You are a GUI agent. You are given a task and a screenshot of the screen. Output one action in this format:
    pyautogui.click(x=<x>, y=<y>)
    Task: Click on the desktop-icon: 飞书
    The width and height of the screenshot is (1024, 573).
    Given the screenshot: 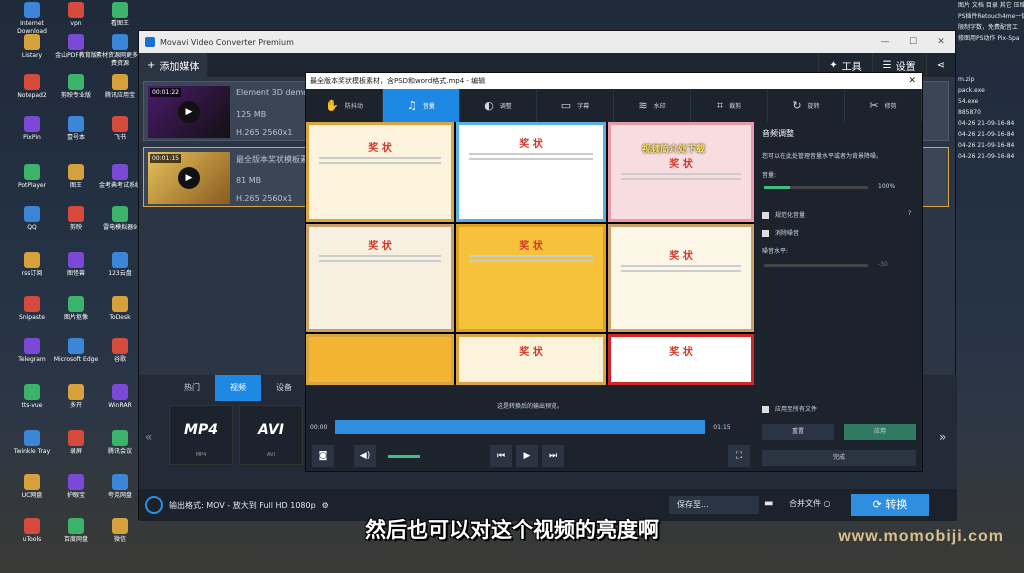 What is the action you would take?
    pyautogui.click(x=120, y=129)
    